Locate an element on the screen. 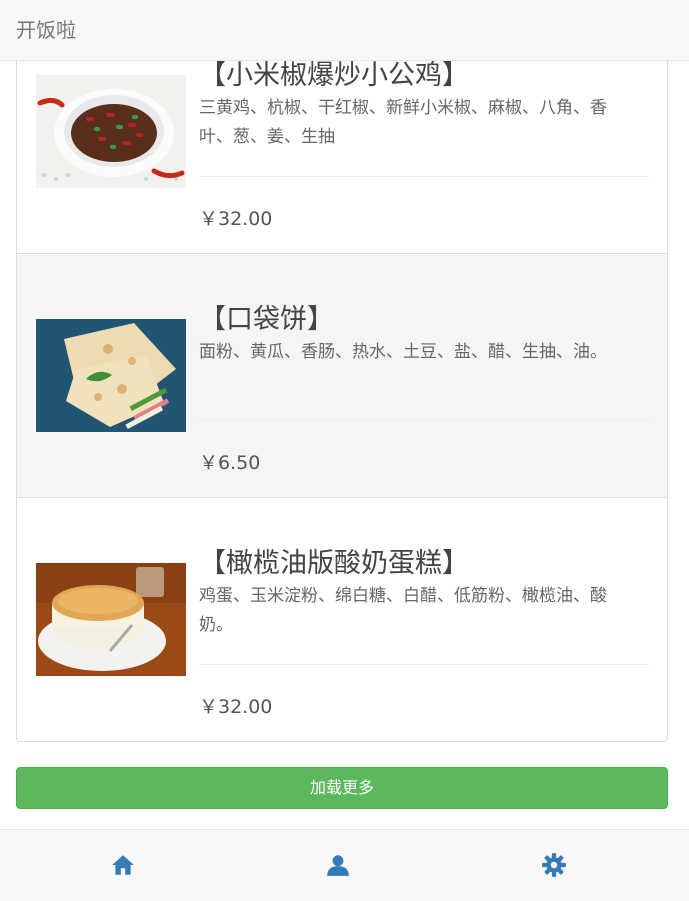 This screenshot has width=689, height=901. dish-ingredients: 鸡蛋、玉米淀粉、绵白糖、白醋、低筋粉、橄榄油、酸奶。 is located at coordinates (403, 610).